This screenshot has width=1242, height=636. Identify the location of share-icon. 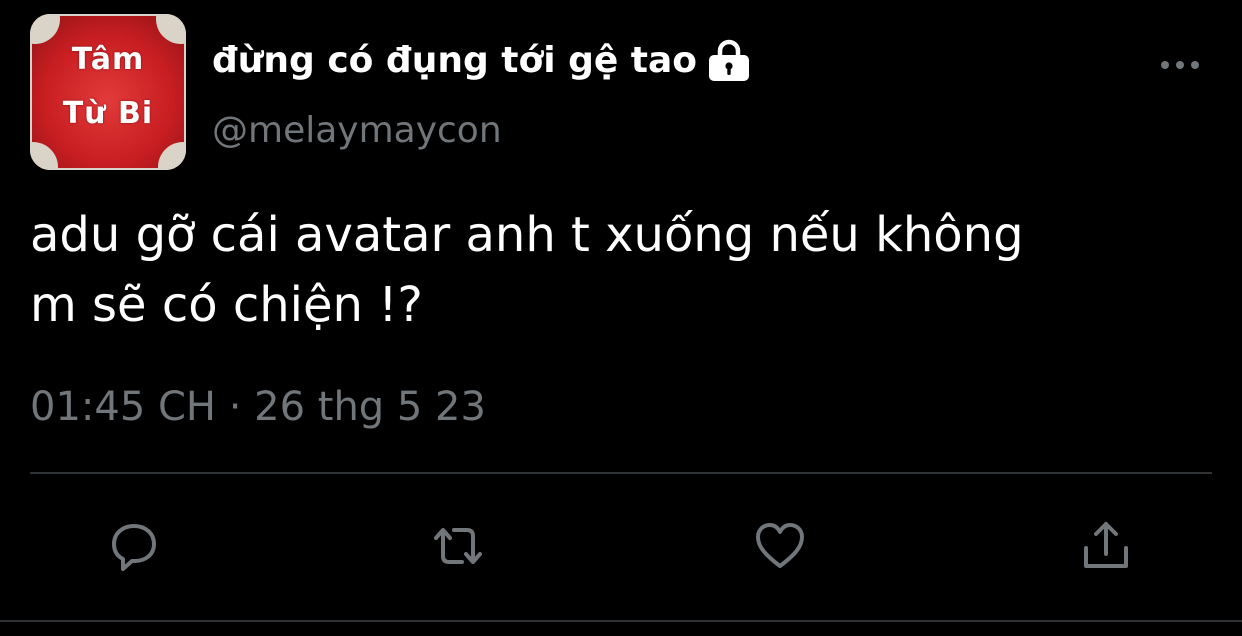
(1106, 545).